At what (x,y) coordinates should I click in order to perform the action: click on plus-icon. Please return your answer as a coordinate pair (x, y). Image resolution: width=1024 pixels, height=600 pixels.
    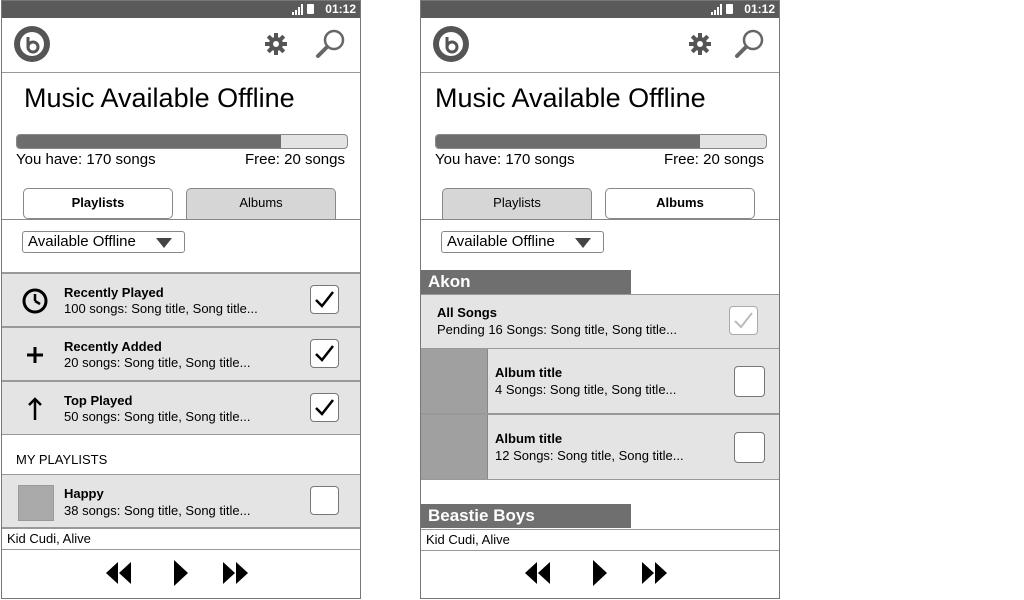
    Looking at the image, I should click on (35, 355).